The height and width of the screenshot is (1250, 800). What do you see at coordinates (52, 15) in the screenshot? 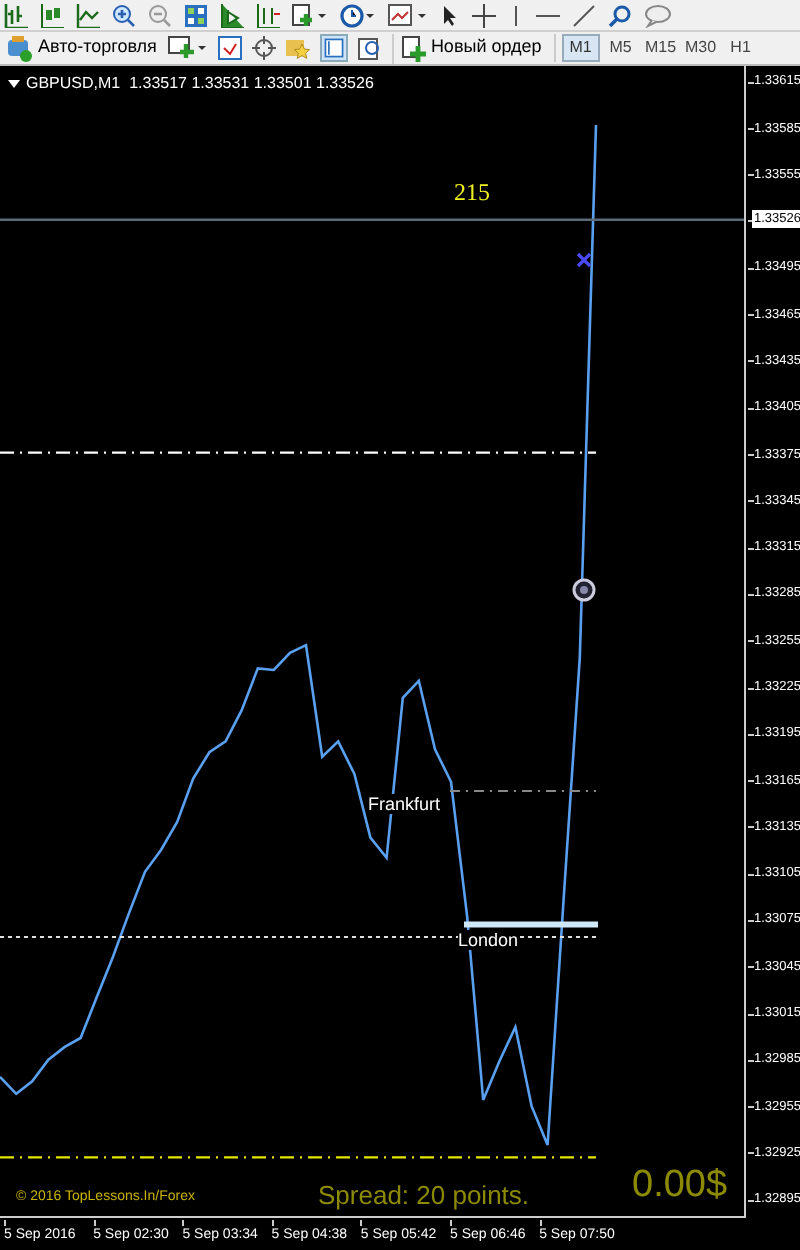
I see `candlestick-icon` at bounding box center [52, 15].